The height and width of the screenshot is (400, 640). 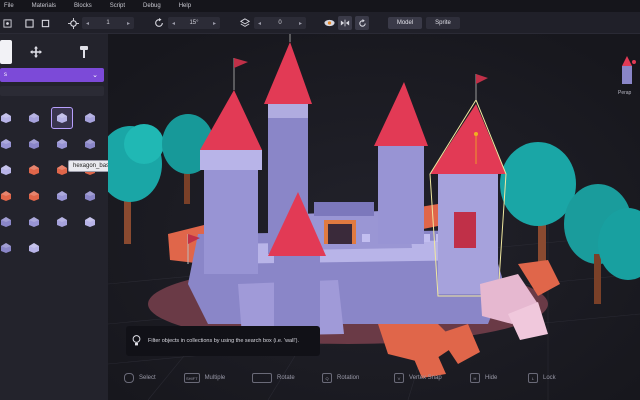 I want to click on menu-script: Script, so click(x=117, y=6).